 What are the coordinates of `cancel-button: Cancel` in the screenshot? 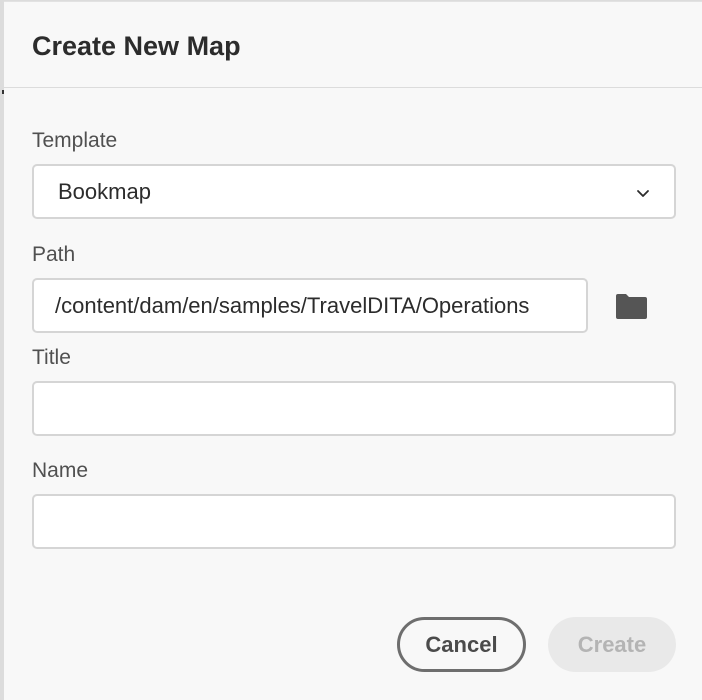 It's located at (461, 644).